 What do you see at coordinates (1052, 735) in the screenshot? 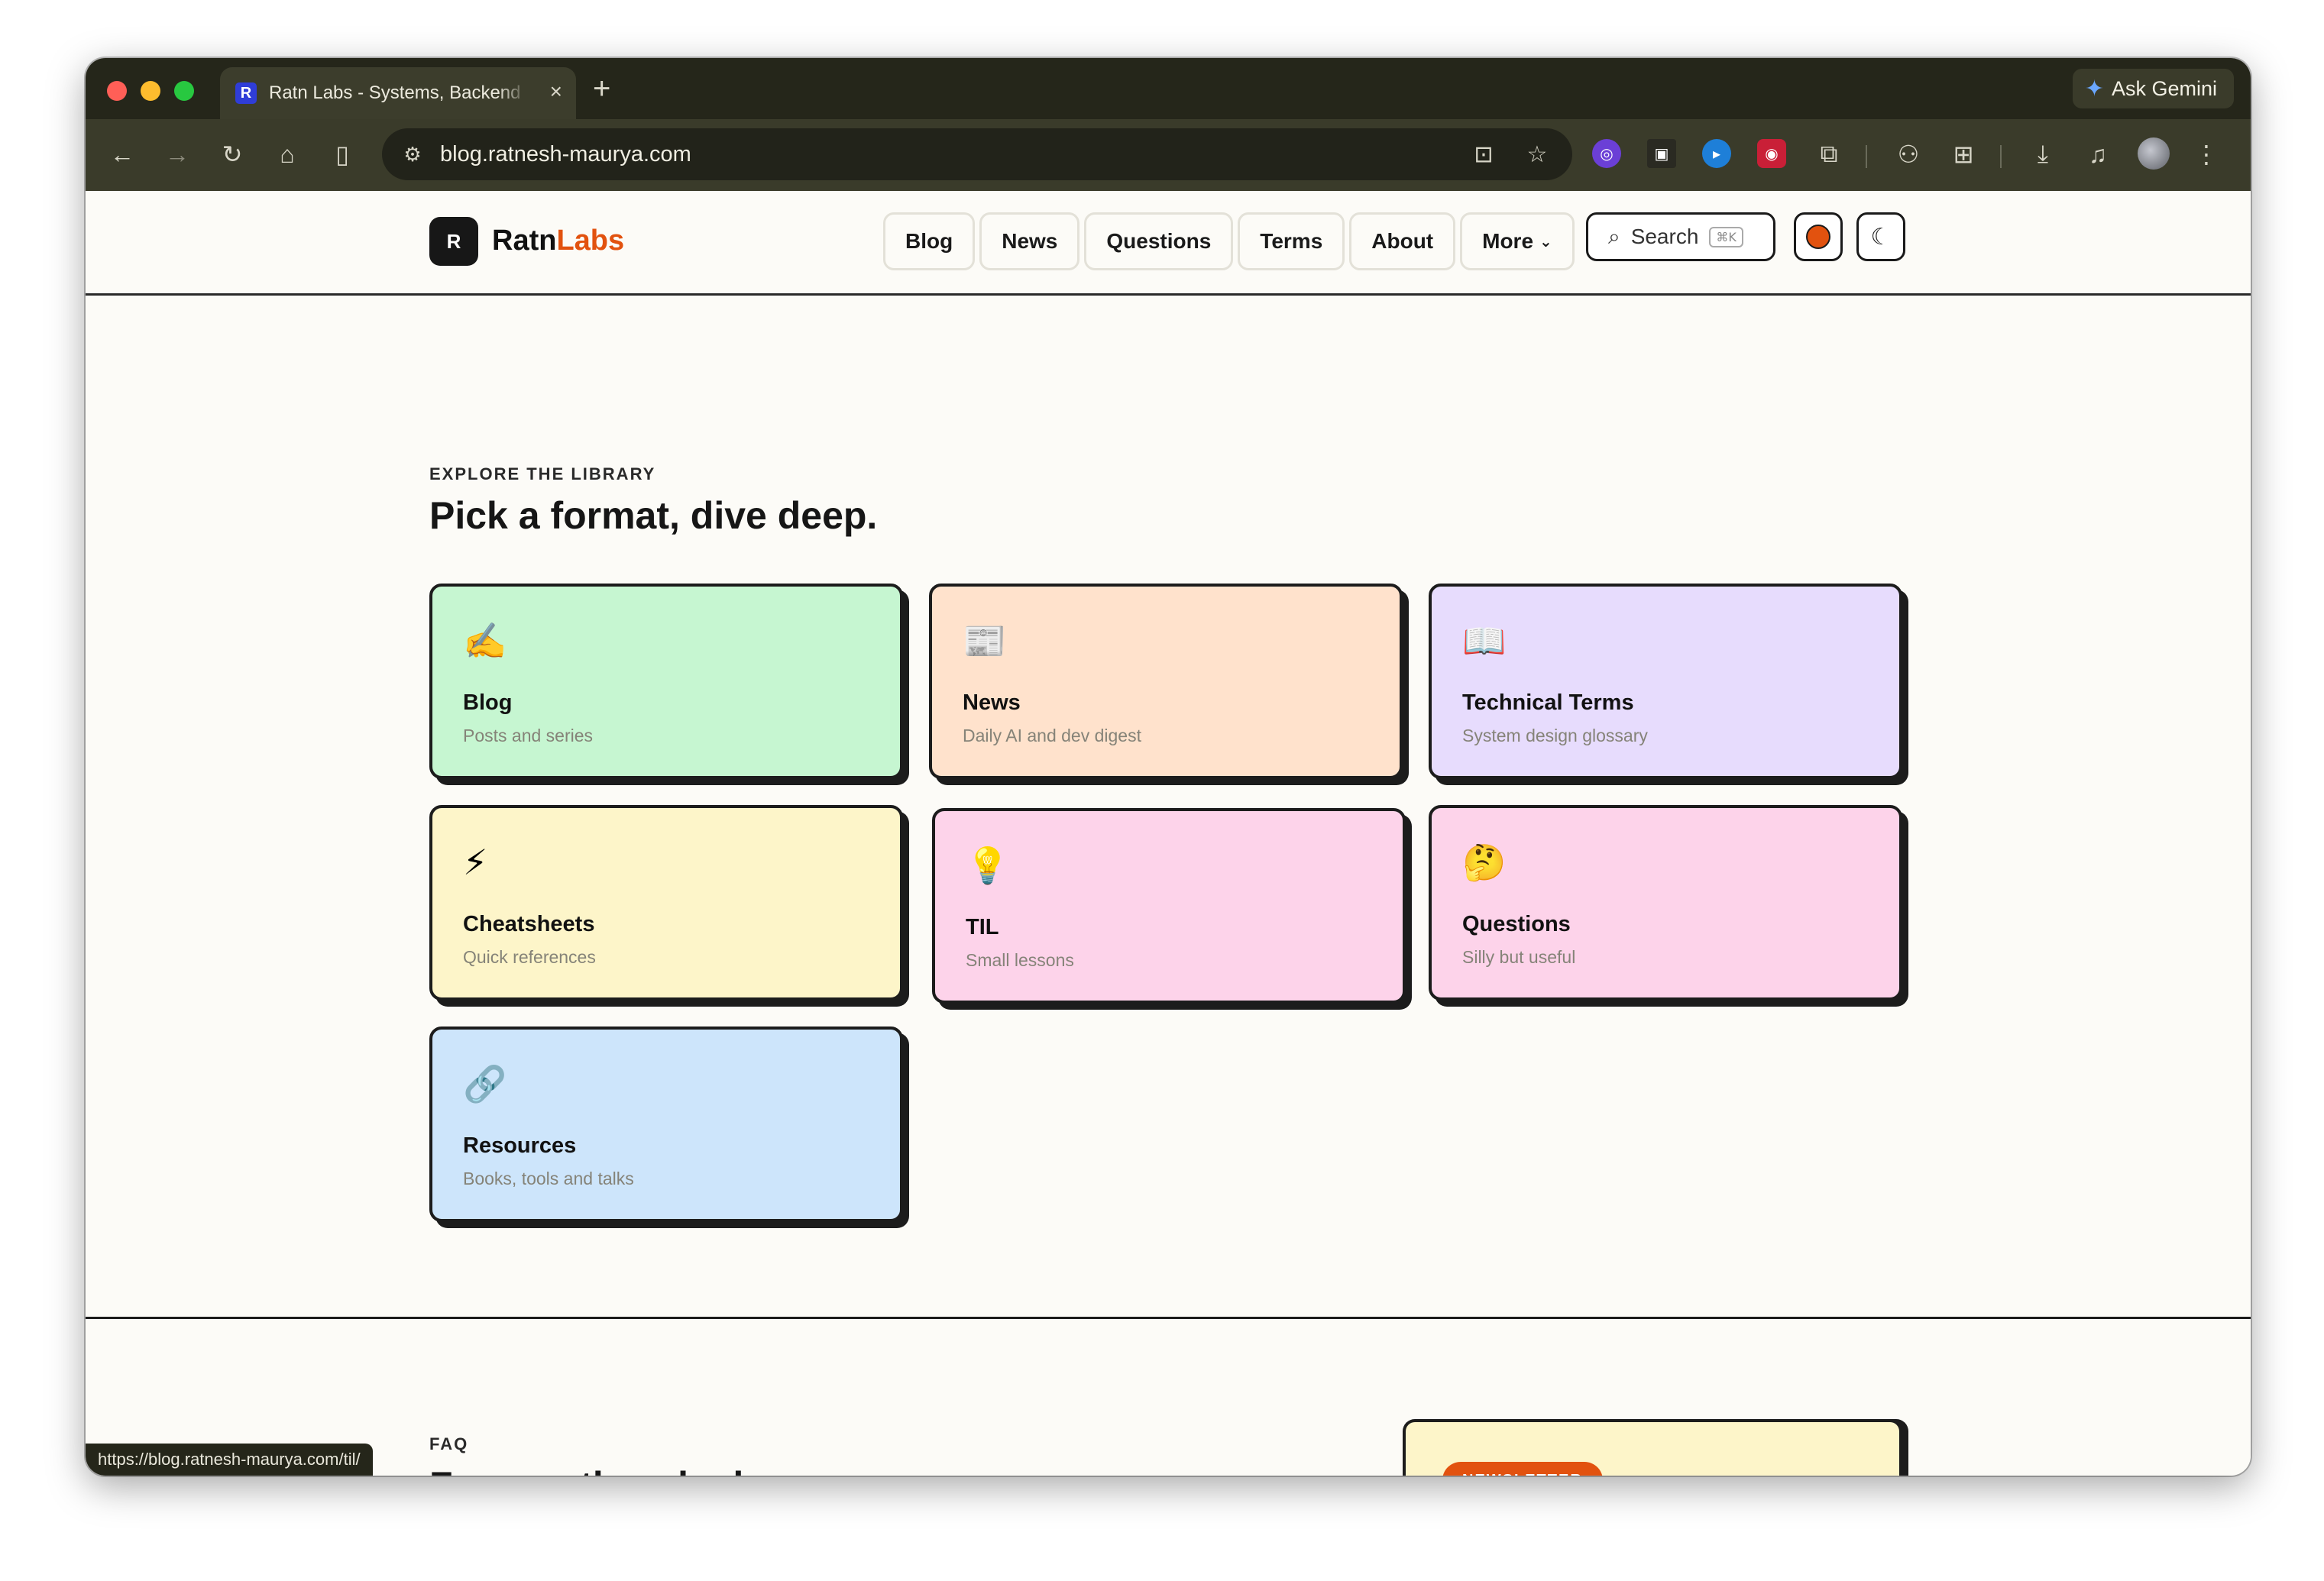
I see `card-subtitle: Daily AI and dev digest` at bounding box center [1052, 735].